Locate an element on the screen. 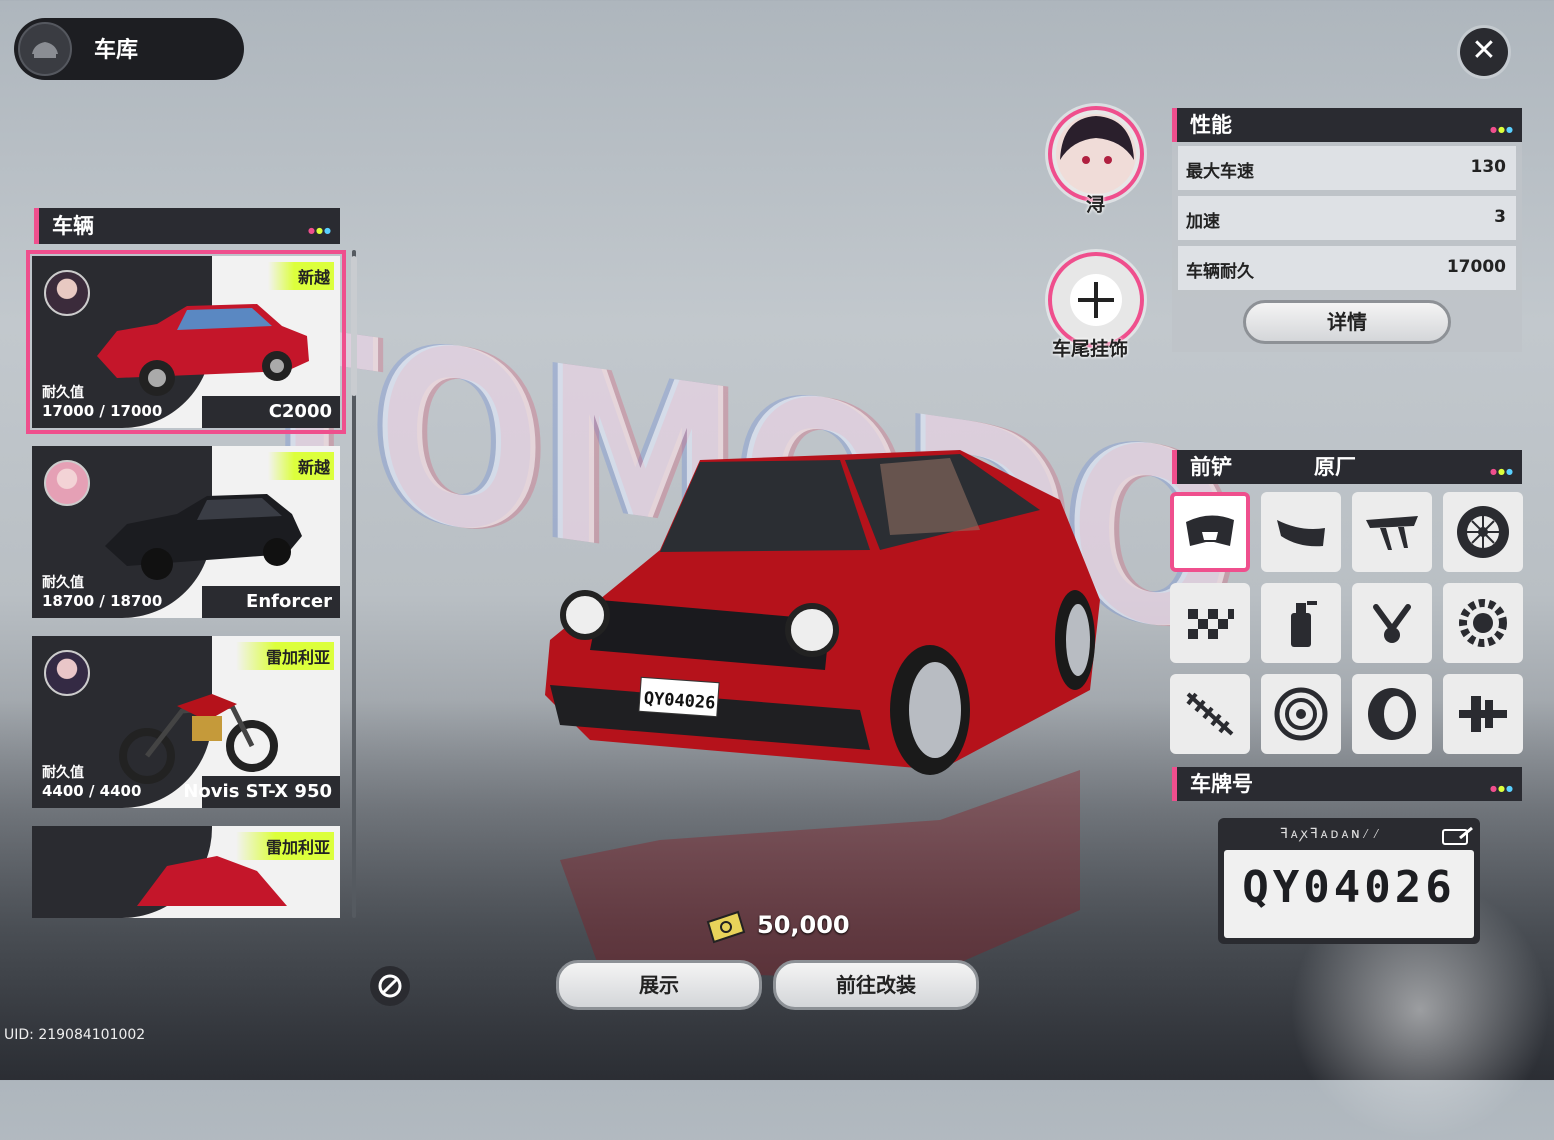 This screenshot has height=1140, width=1554. suspension-spring-icon is located at coordinates (1210, 714).